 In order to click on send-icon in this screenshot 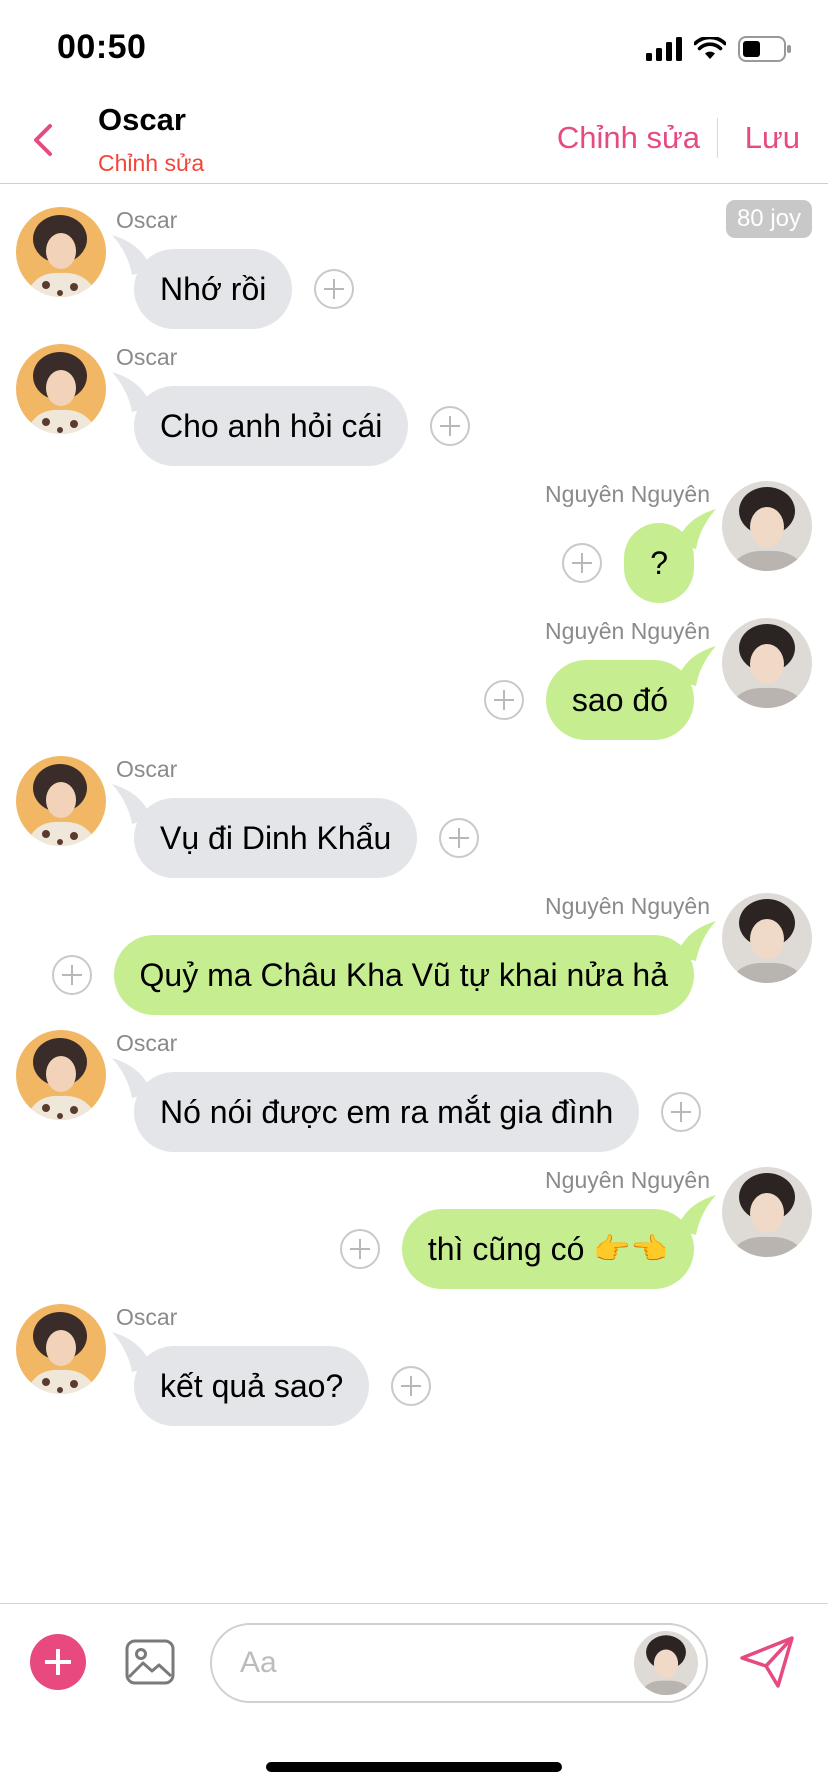, I will do `click(767, 1662)`.